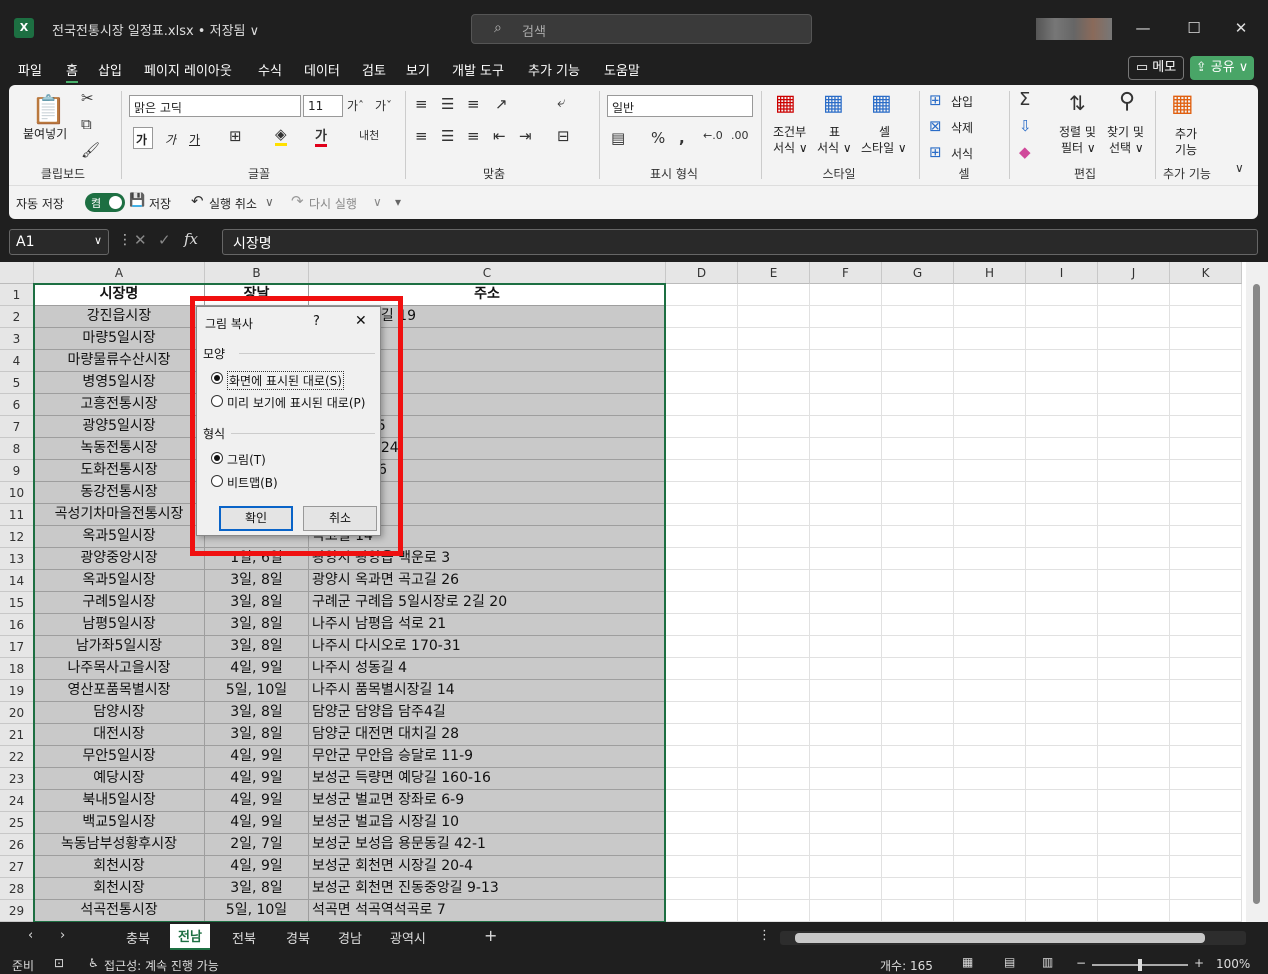 The height and width of the screenshot is (974, 1268). I want to click on column-header-j: J, so click(1134, 273).